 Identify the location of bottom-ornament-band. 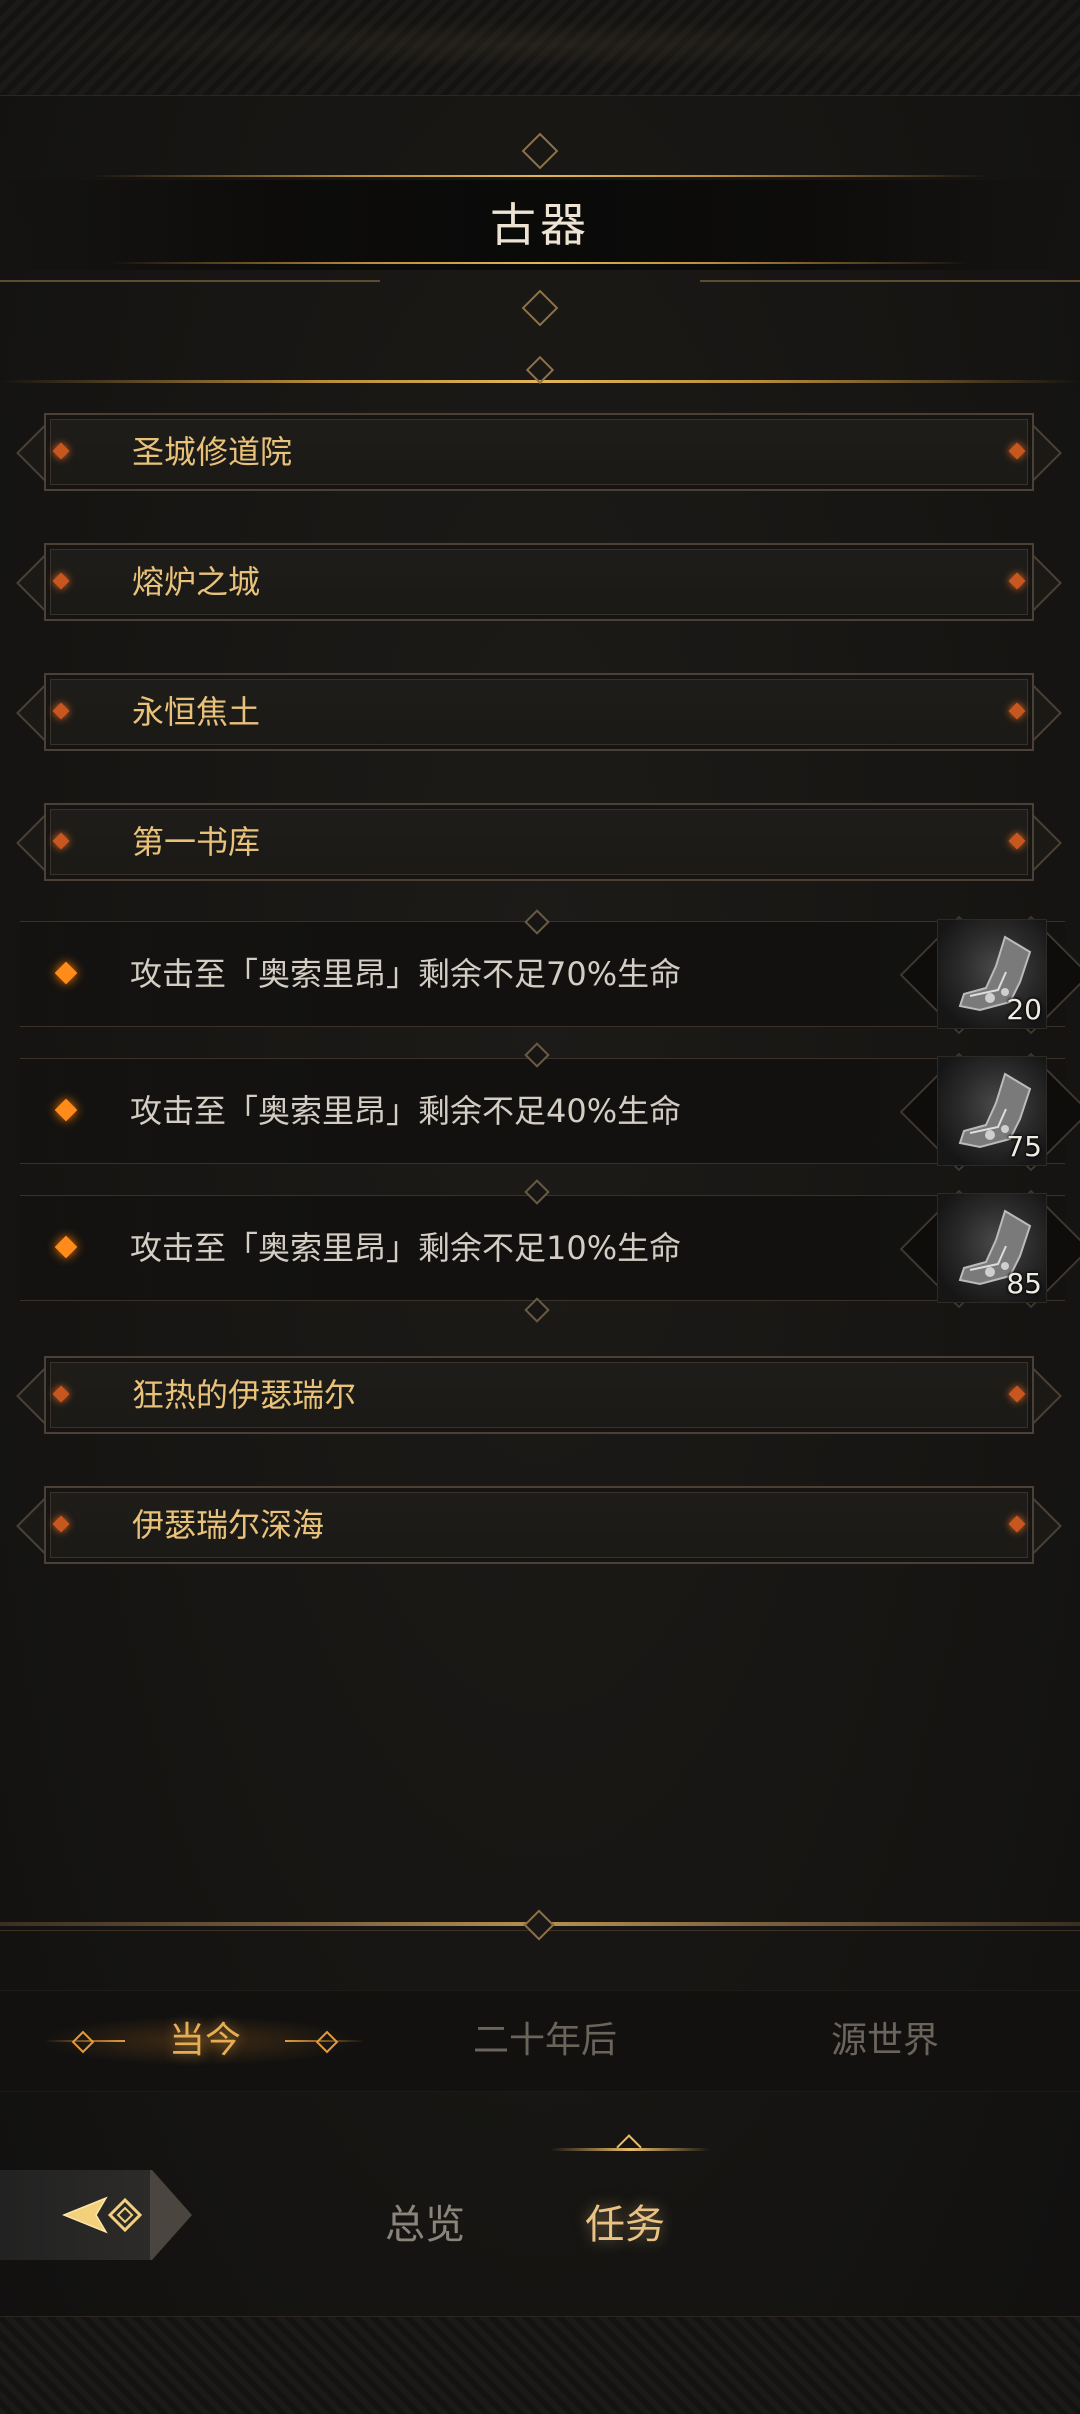
(540, 2365).